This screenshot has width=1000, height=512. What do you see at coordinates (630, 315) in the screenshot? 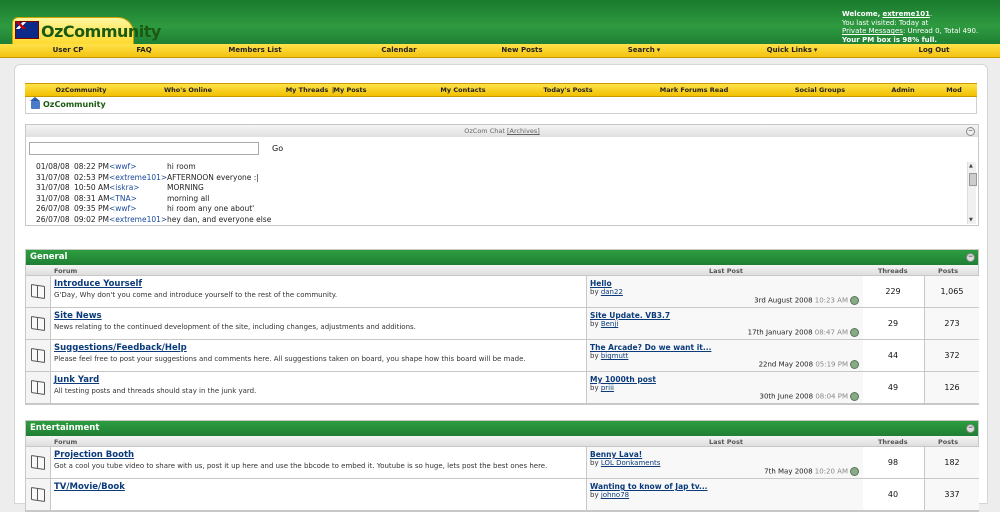
I see `last-post-title: Site Update. VB3.7` at bounding box center [630, 315].